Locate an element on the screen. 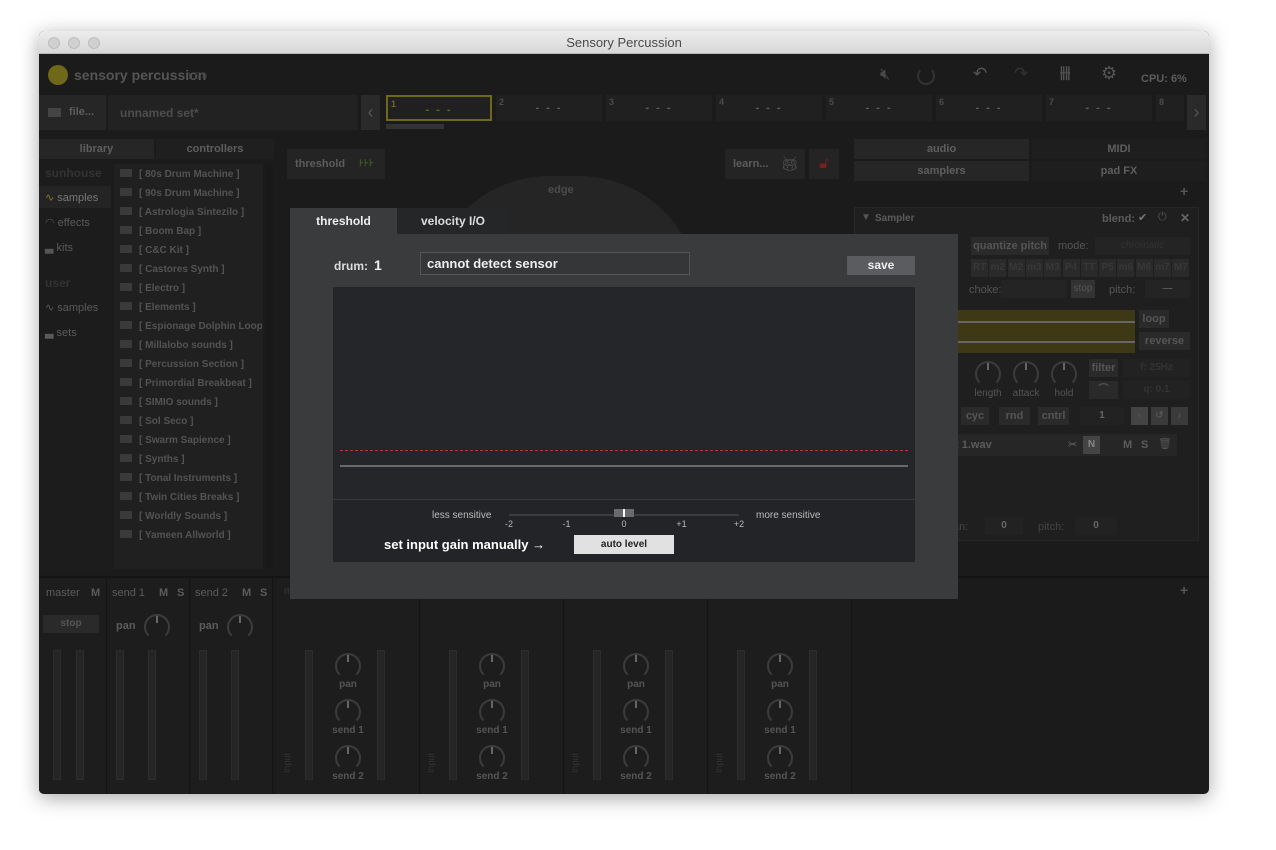 The height and width of the screenshot is (850, 1276). library-item: [ Millalobo sounds ] is located at coordinates (191, 345).